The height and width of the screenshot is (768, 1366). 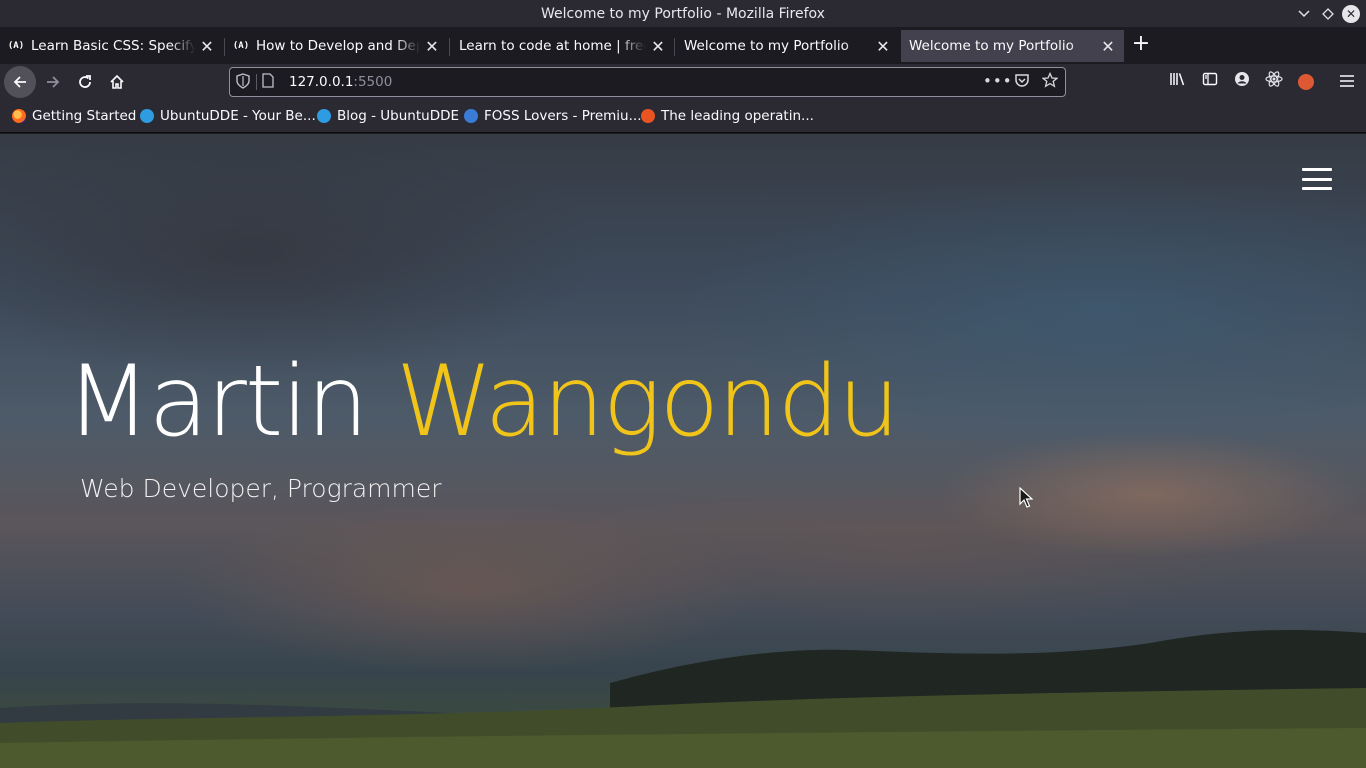 I want to click on tab-label: Learn Basic CSS: Specify How, so click(x=113, y=46).